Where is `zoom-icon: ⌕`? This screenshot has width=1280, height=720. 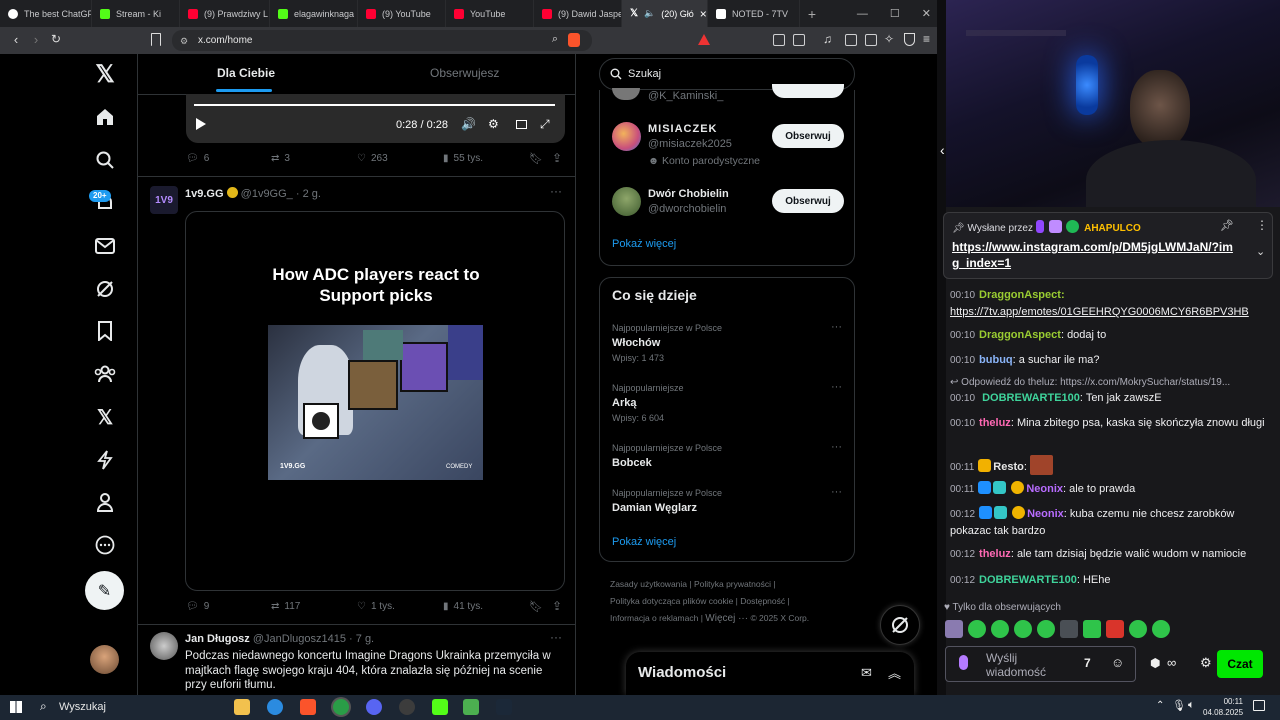 zoom-icon: ⌕ is located at coordinates (555, 39).